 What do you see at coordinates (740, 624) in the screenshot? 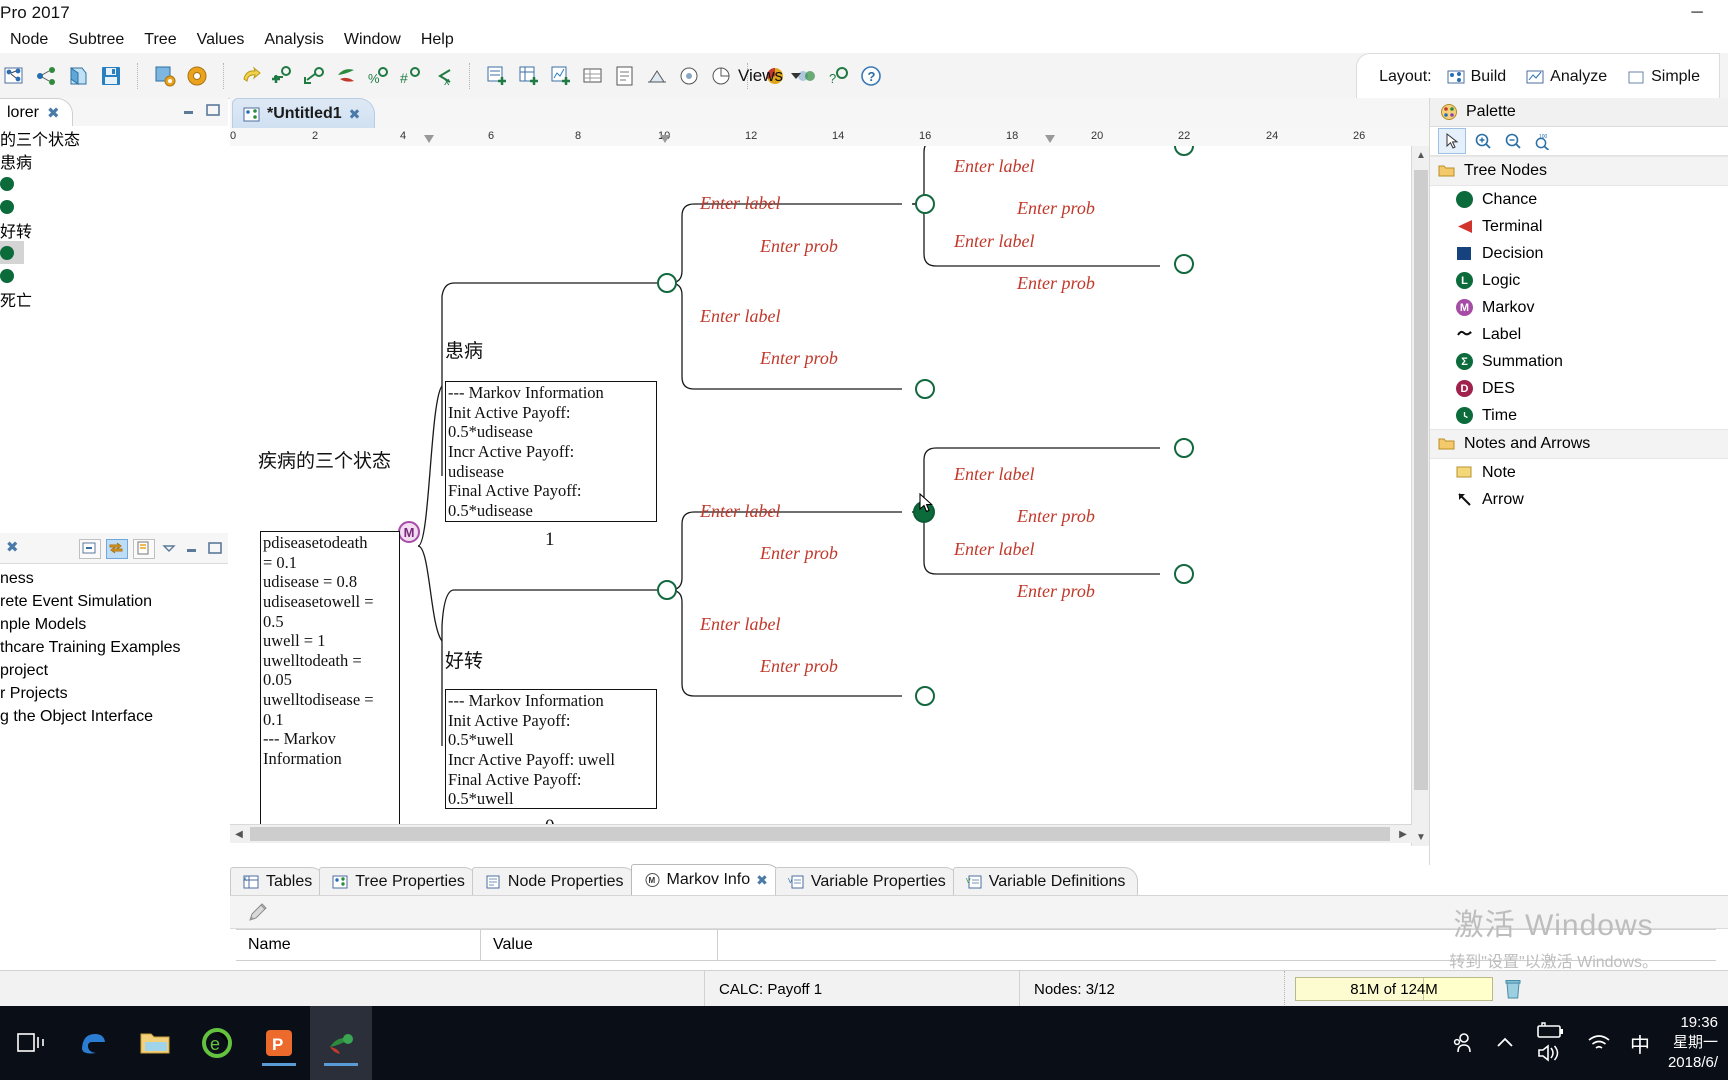
I see `enter-label-8: Enter label` at bounding box center [740, 624].